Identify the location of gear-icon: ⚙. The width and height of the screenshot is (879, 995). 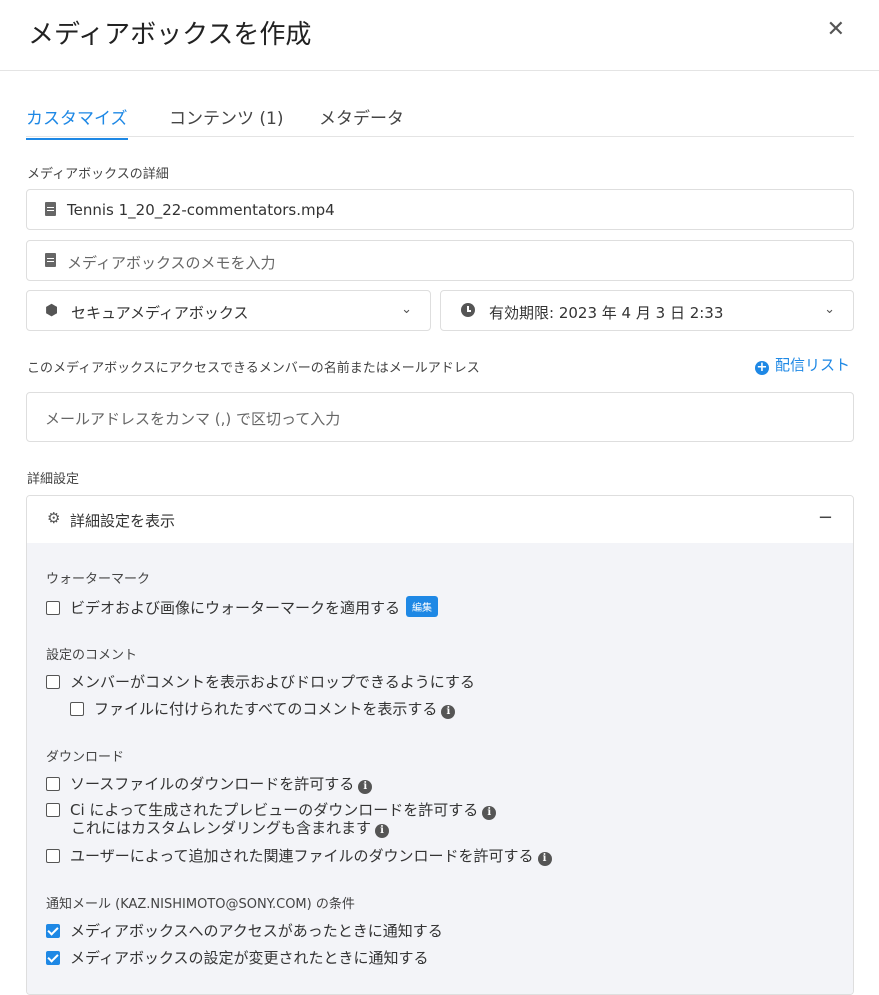
(54, 518).